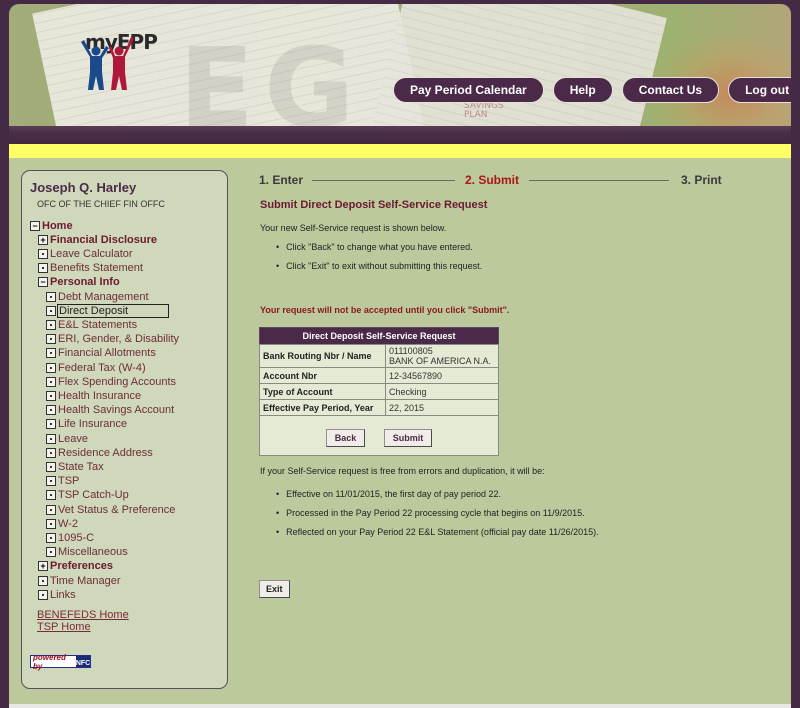  What do you see at coordinates (117, 381) in the screenshot?
I see `sidebar-item-label: Flex Spending Accounts` at bounding box center [117, 381].